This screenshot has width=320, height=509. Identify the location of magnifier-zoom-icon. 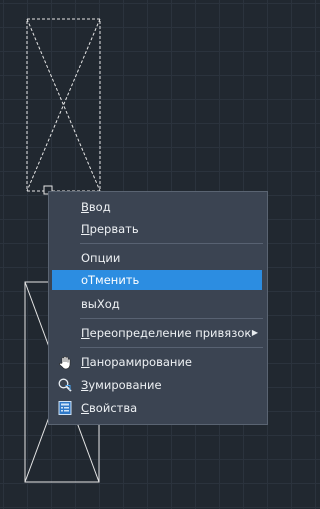
(65, 385).